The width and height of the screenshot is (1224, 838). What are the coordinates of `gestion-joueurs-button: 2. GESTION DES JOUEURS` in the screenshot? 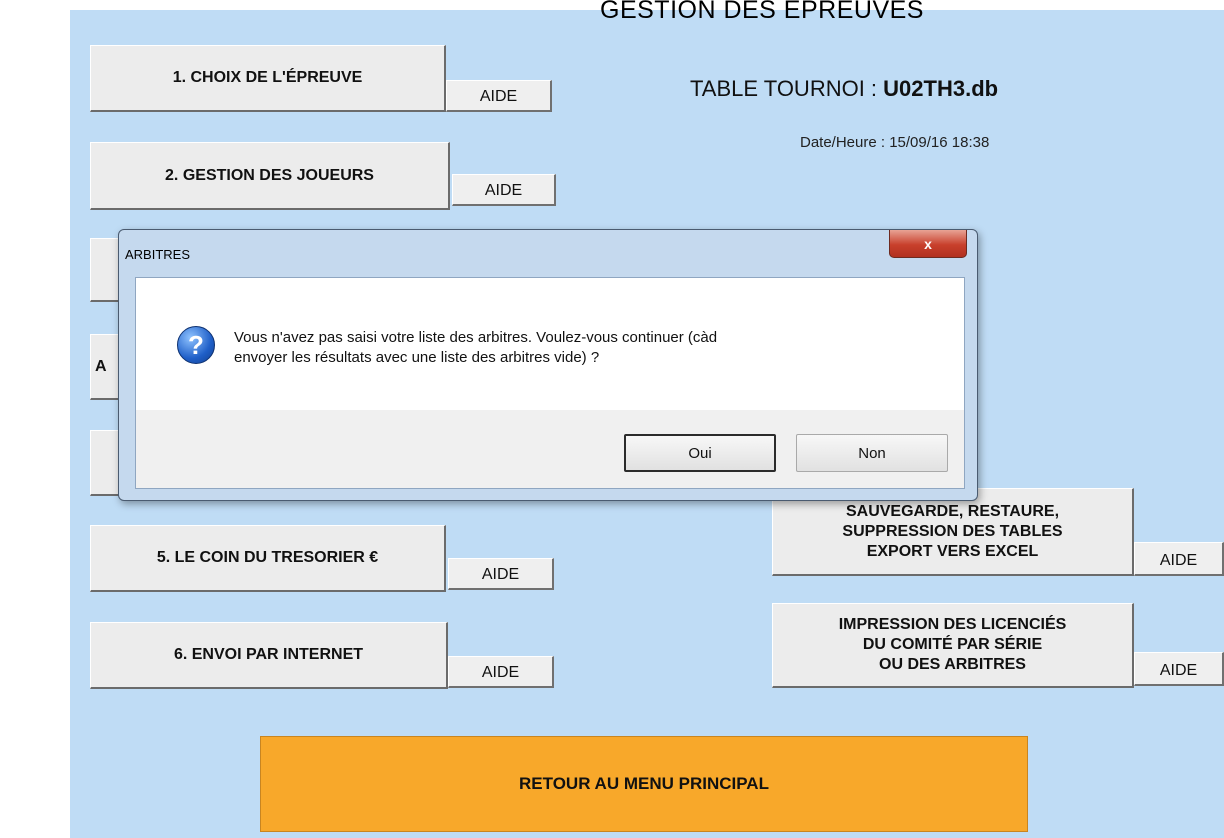 It's located at (270, 176).